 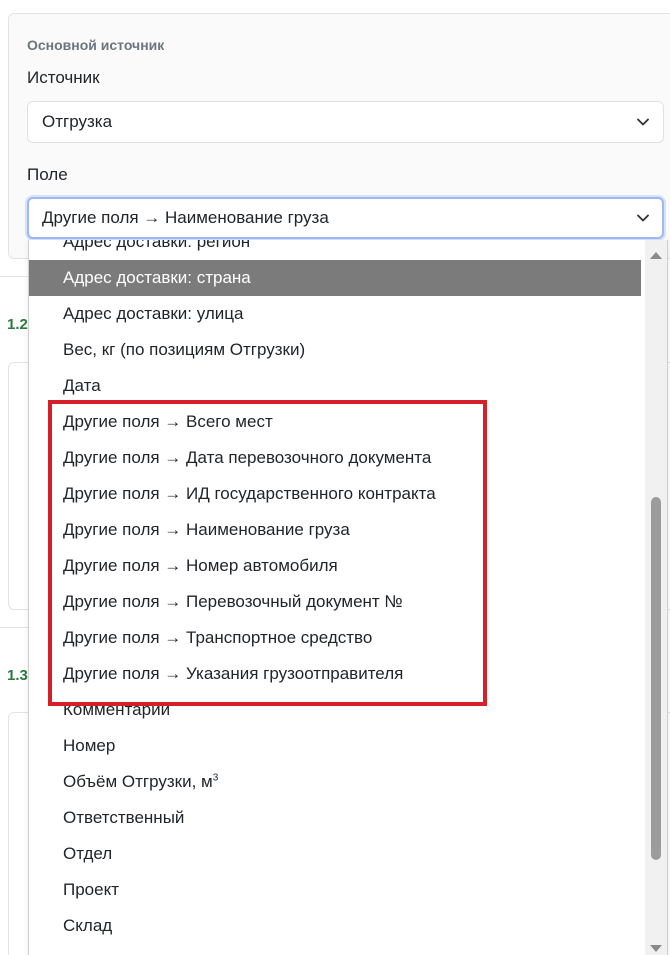 I want to click on option-other-vehicle: Другие поля → Транспортное средство, so click(x=335, y=638).